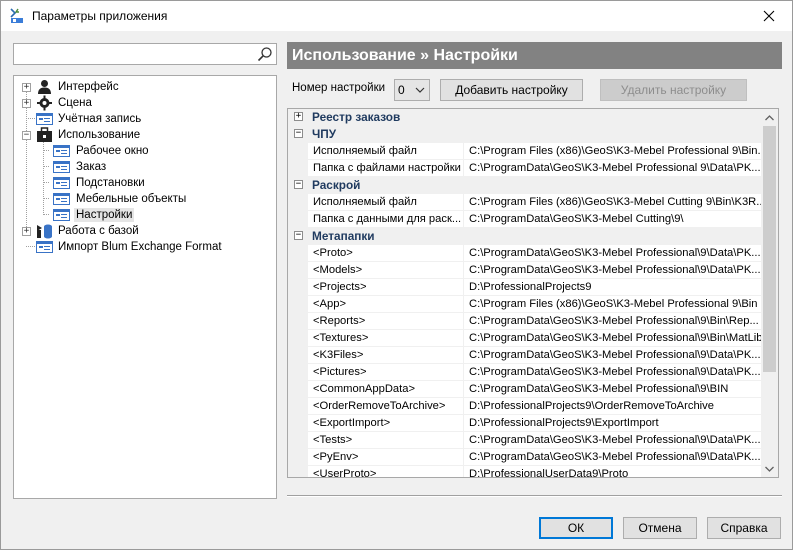  Describe the element at coordinates (769, 117) in the screenshot. I see `scroll-up-icon` at that location.